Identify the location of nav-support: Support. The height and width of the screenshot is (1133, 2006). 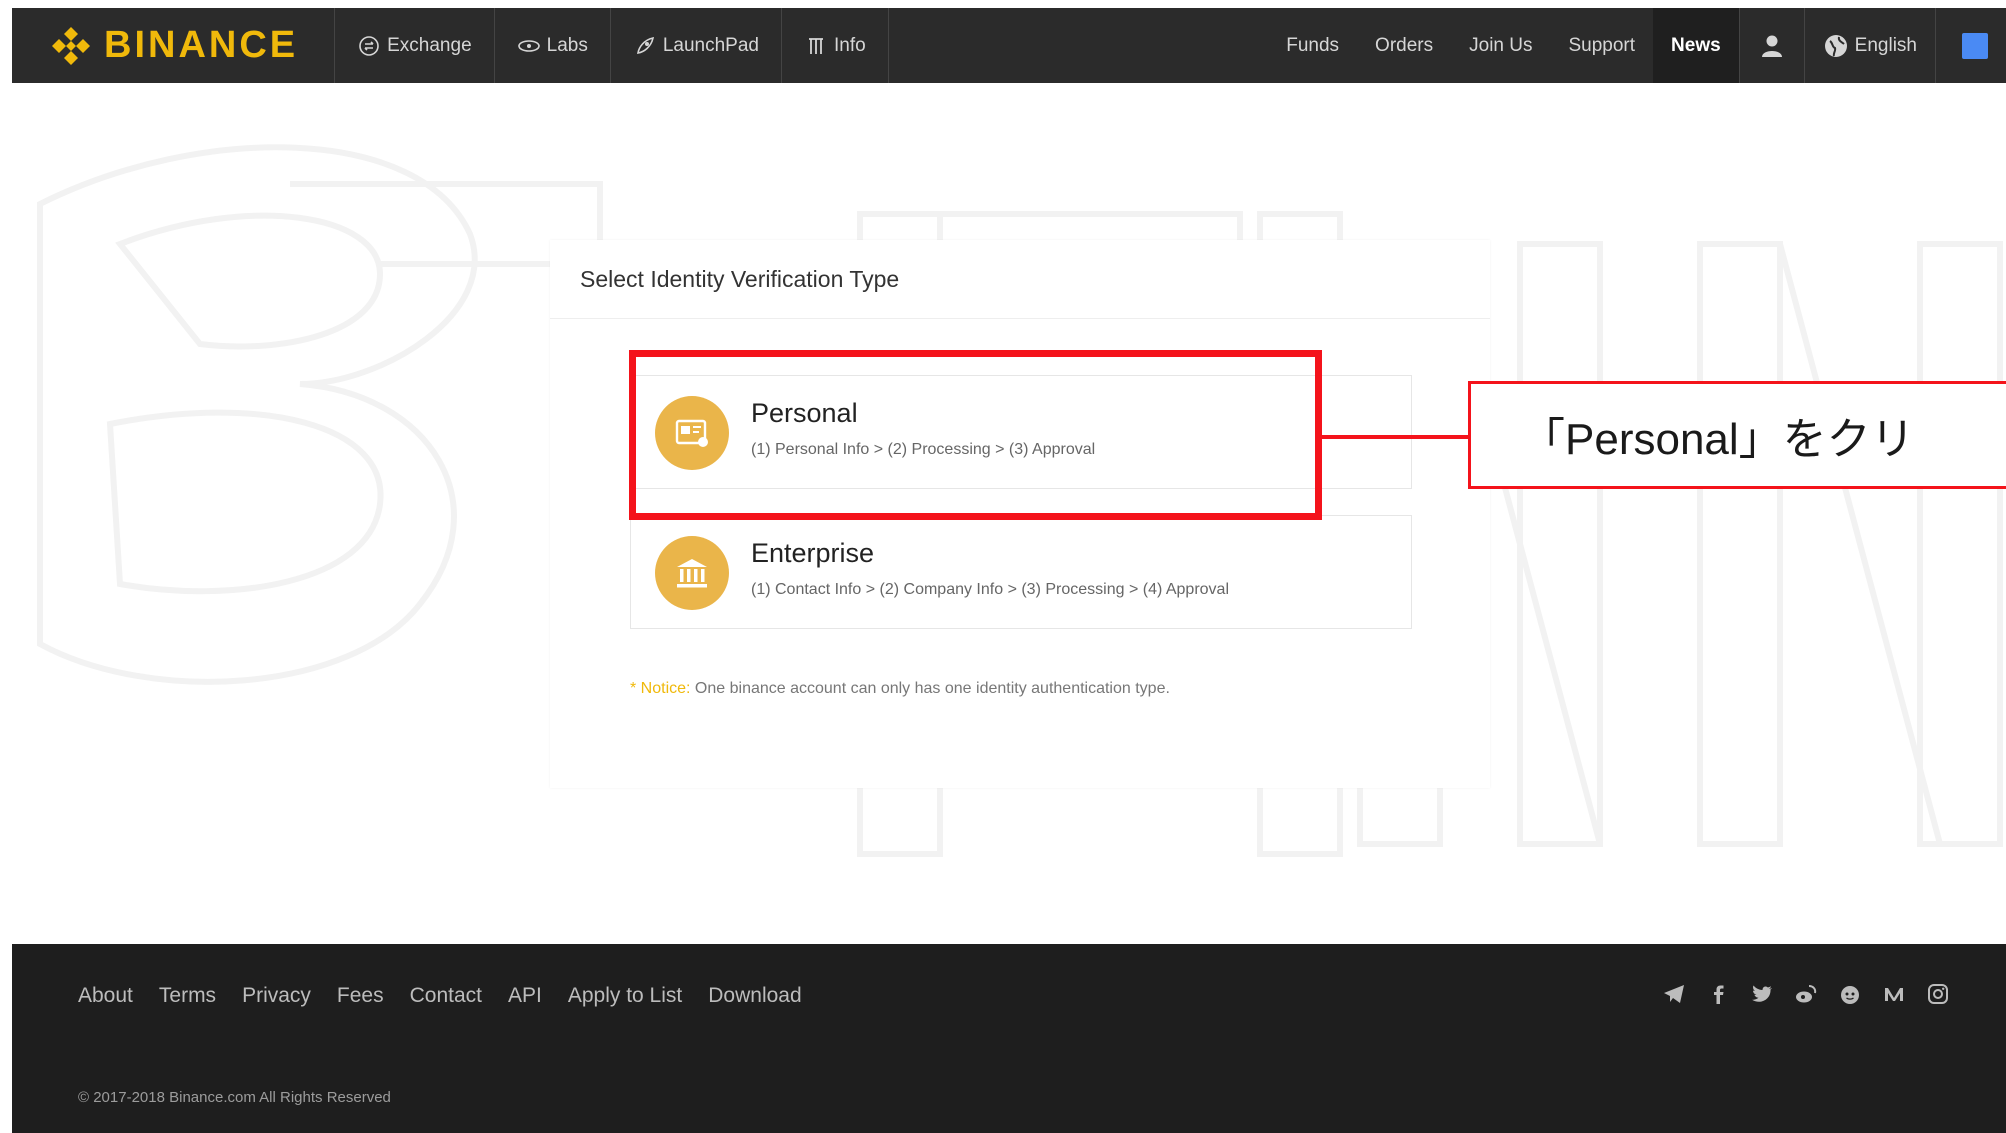
(1601, 45).